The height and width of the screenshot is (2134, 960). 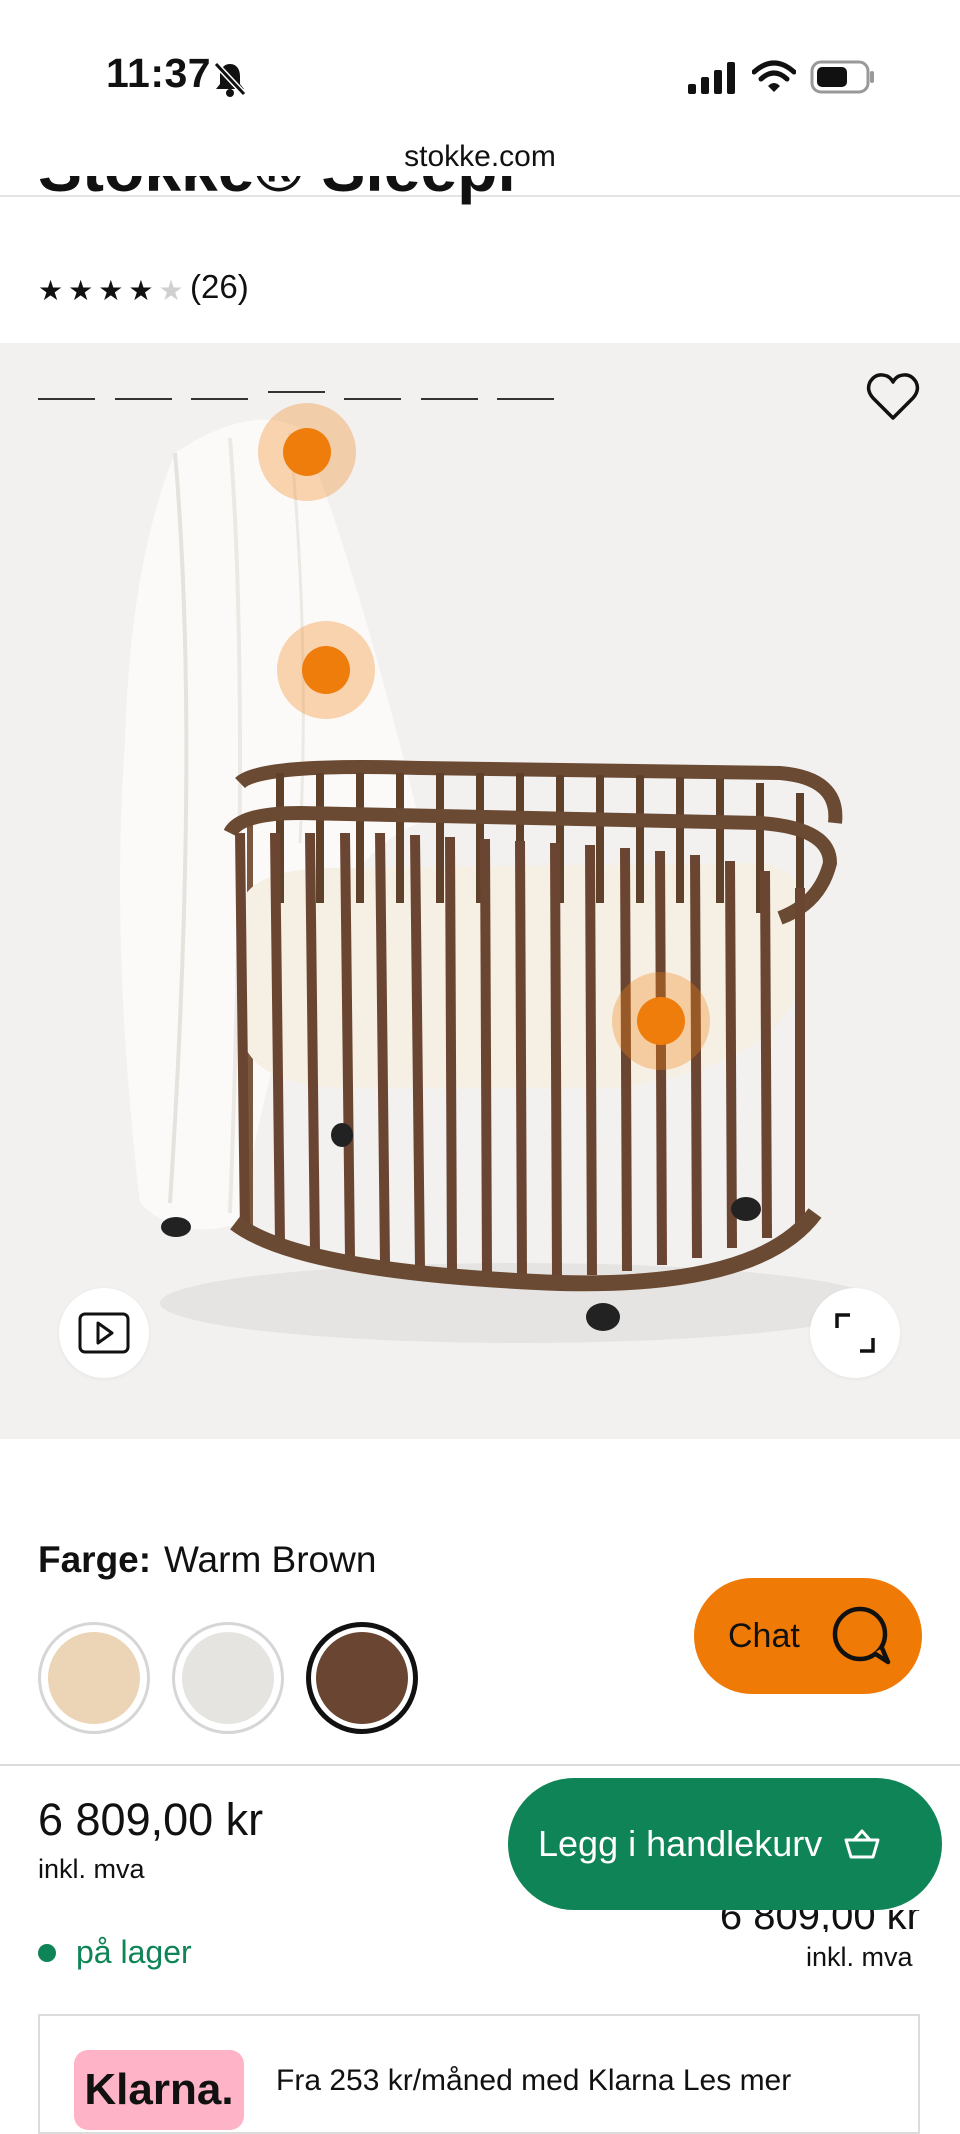 I want to click on chat-bubble-icon, so click(x=861, y=1635).